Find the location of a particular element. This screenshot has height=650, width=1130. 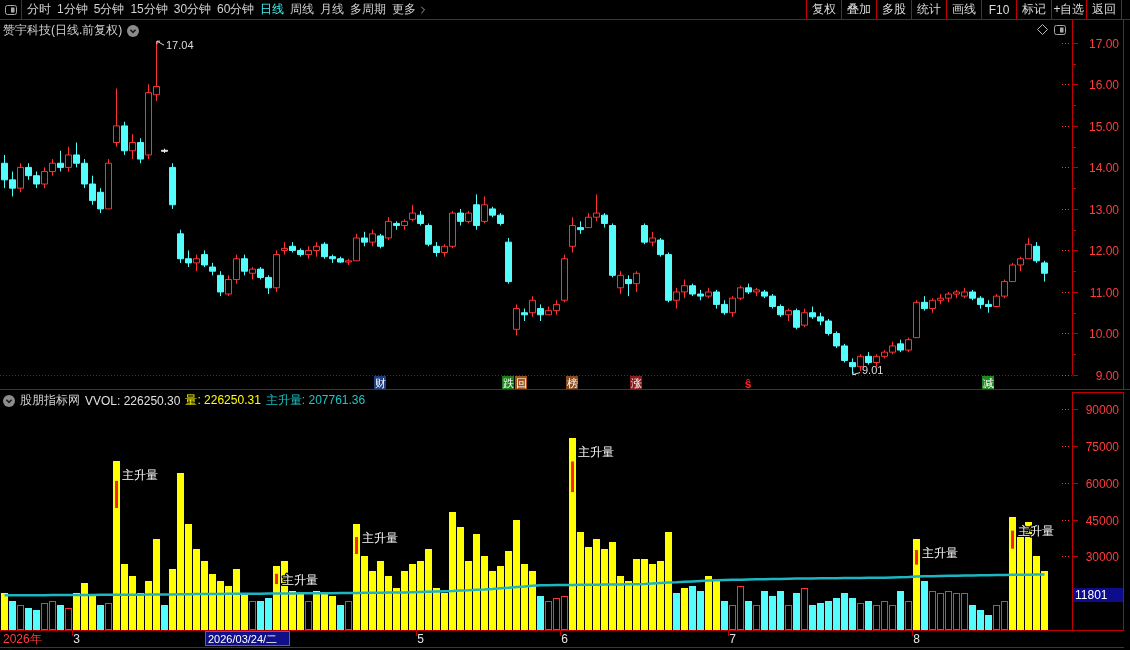

axis-label: 10.00 is located at coordinates (1103, 333).